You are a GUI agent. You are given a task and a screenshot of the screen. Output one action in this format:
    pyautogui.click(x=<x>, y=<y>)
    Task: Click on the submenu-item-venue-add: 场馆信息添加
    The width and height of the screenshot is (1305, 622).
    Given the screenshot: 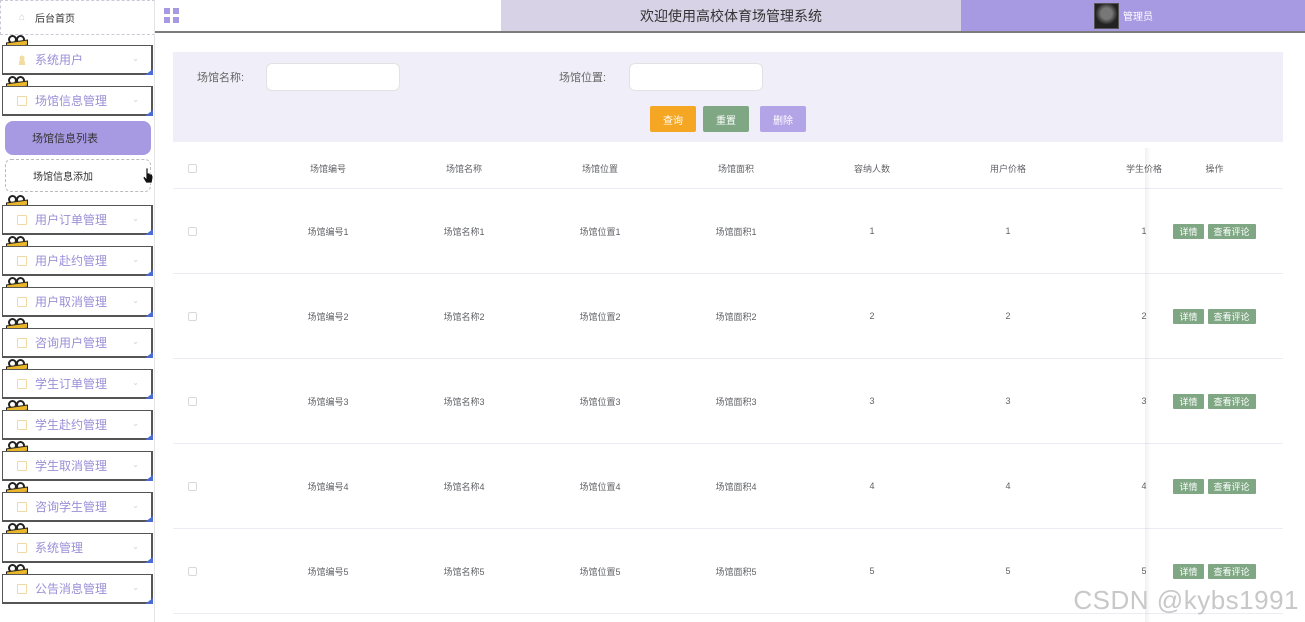 What is the action you would take?
    pyautogui.click(x=78, y=175)
    